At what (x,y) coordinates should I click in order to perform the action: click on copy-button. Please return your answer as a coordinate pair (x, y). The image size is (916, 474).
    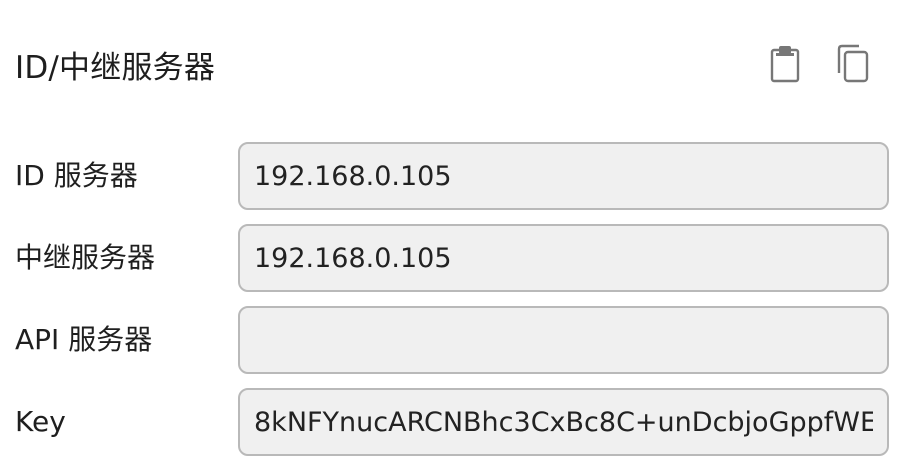
    Looking at the image, I should click on (852, 63).